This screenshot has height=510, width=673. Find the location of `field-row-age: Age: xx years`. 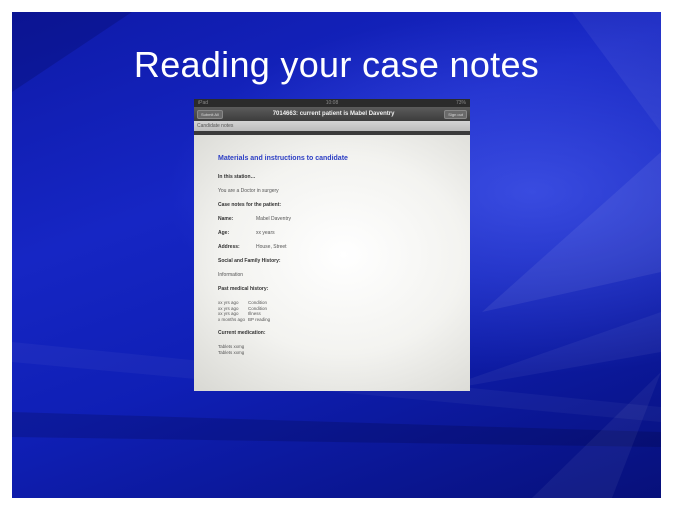

field-row-age: Age: xx years is located at coordinates (336, 233).